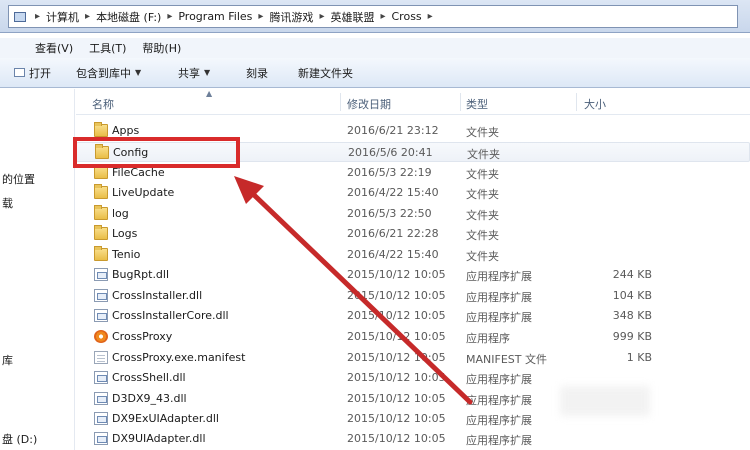 The height and width of the screenshot is (450, 750). What do you see at coordinates (215, 16) in the screenshot?
I see `breadcrumb-program-files: Program Files` at bounding box center [215, 16].